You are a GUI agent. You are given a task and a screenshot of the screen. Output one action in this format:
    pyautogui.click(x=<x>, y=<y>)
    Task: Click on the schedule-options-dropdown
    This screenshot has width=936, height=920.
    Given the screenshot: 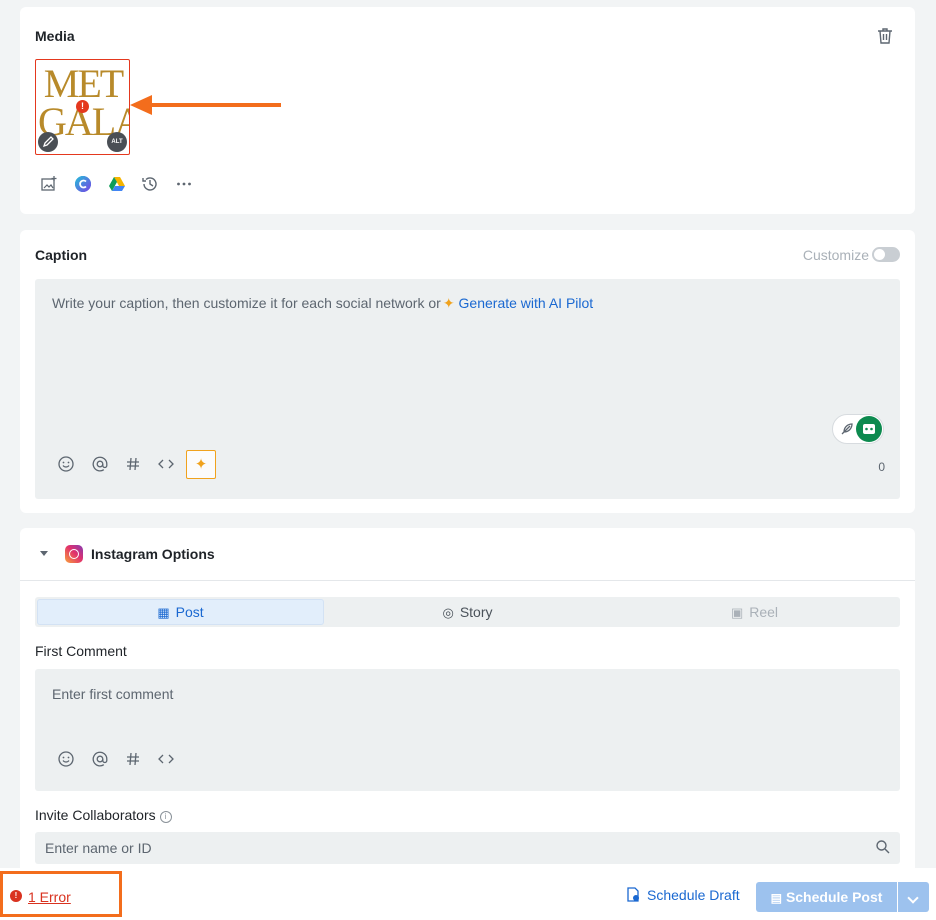 What is the action you would take?
    pyautogui.click(x=913, y=897)
    